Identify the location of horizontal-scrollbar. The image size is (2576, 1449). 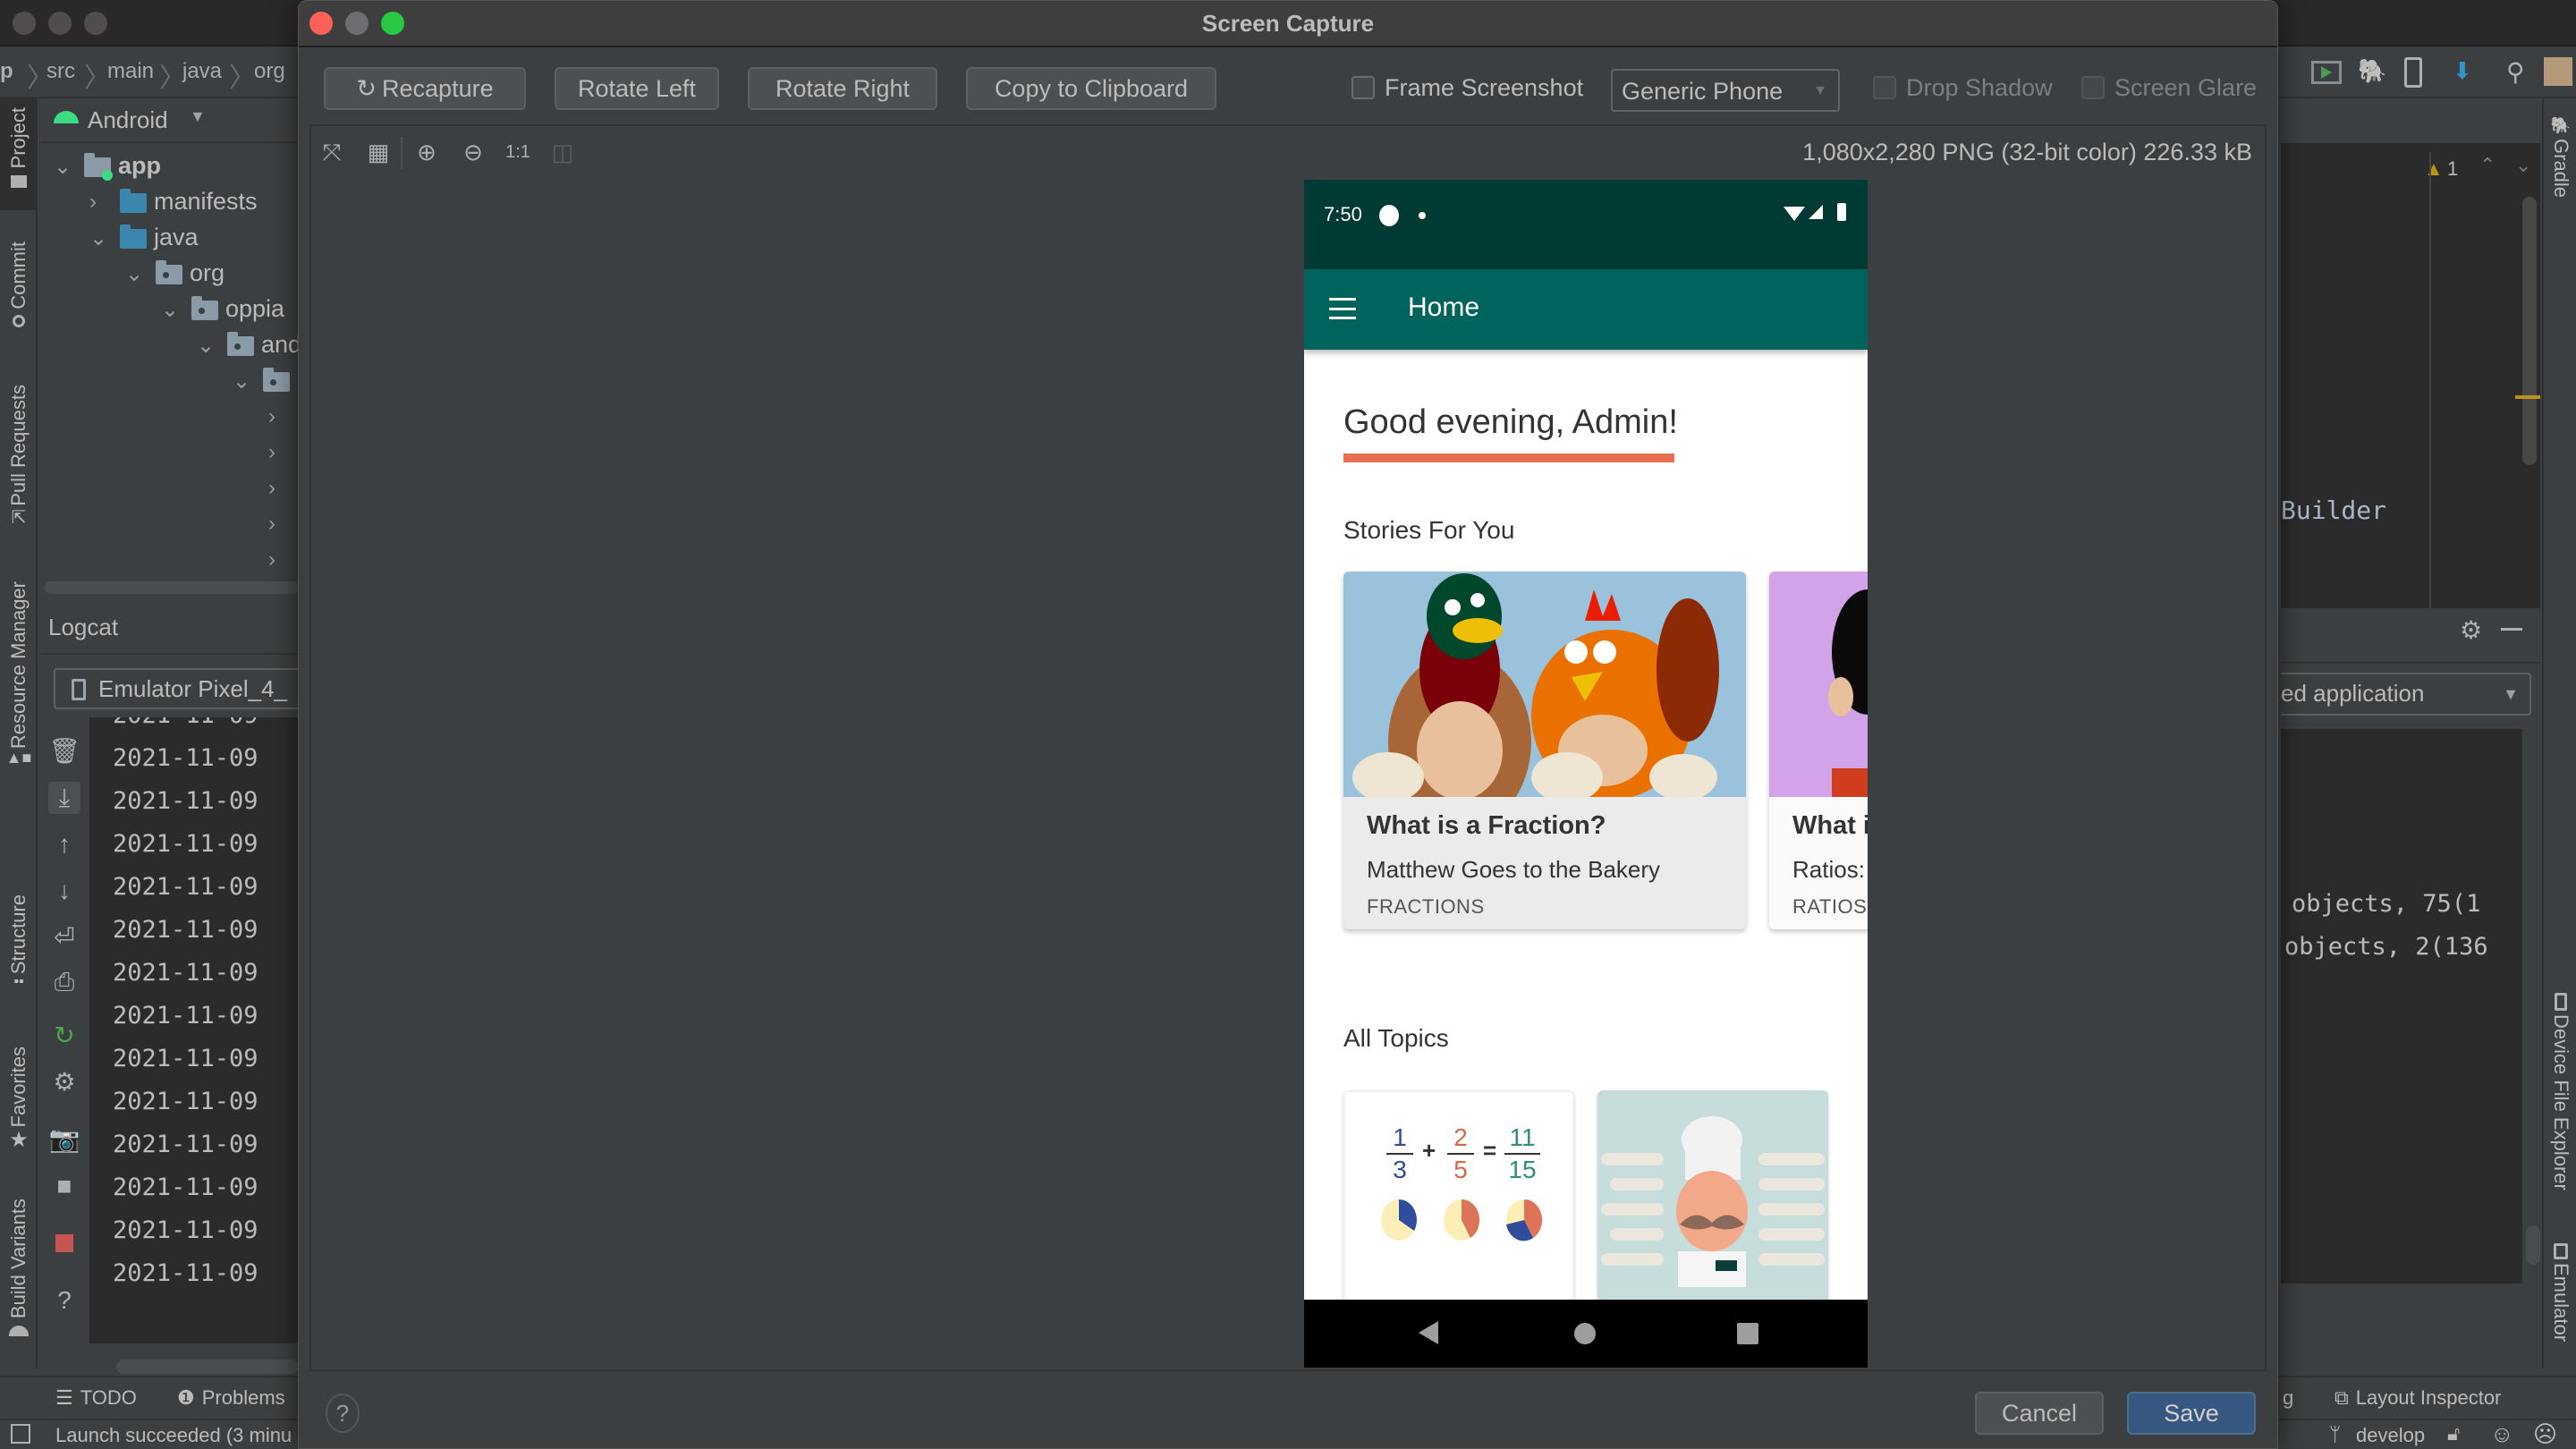
(172, 587).